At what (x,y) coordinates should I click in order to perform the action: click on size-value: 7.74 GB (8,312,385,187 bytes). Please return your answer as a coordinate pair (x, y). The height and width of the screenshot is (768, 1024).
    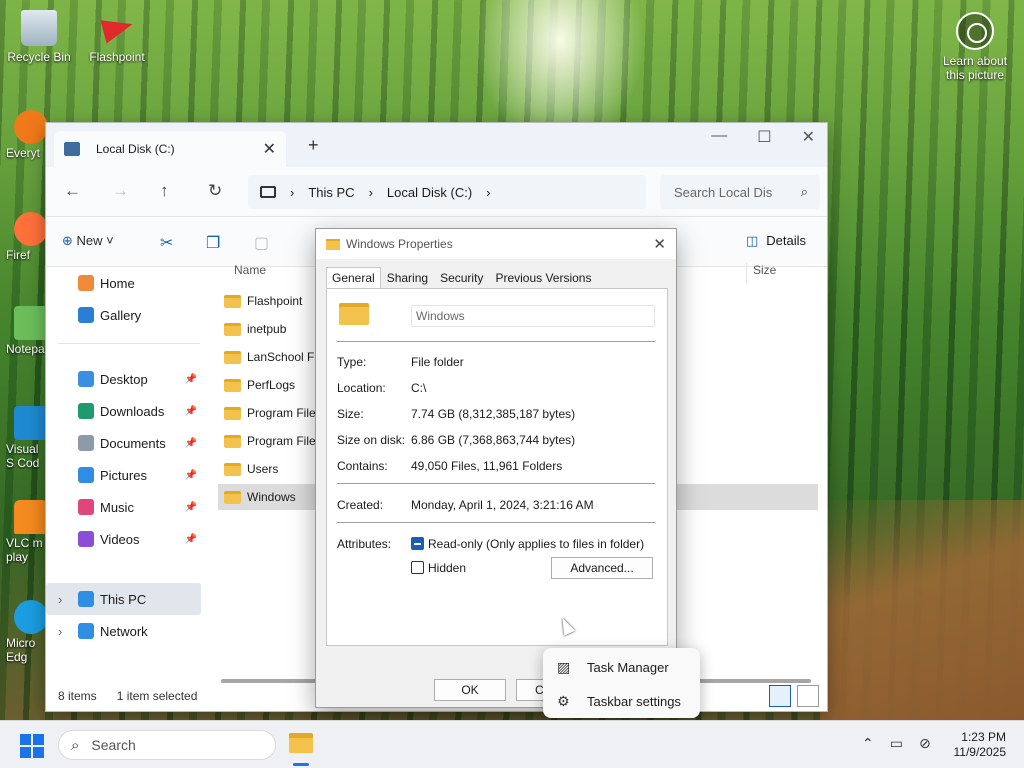
    Looking at the image, I should click on (493, 414).